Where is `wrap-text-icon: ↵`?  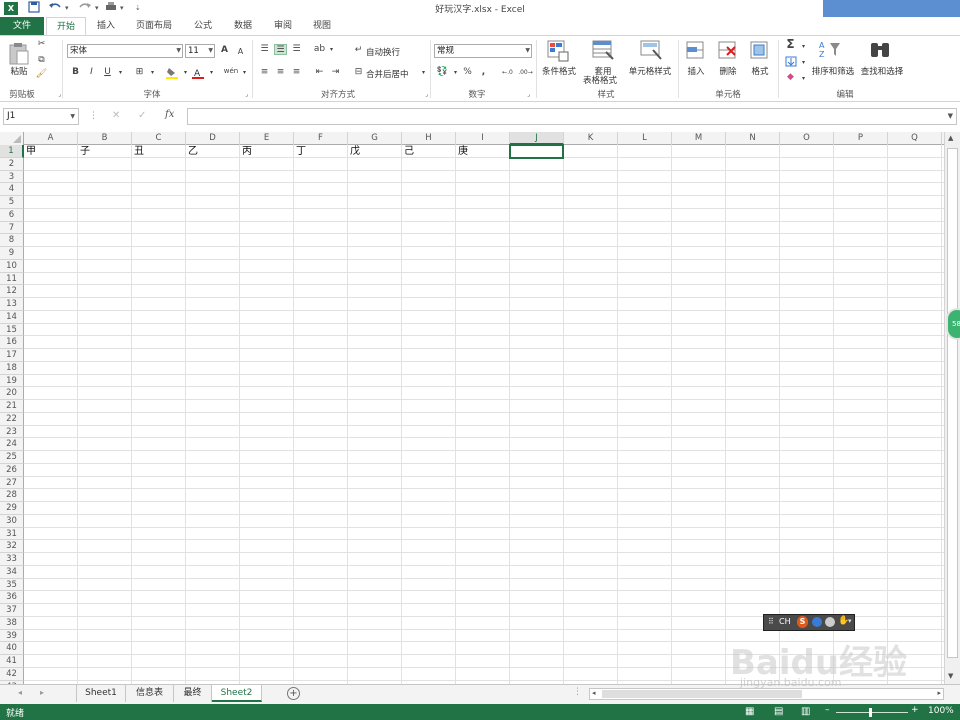
wrap-text-icon: ↵ is located at coordinates (358, 50).